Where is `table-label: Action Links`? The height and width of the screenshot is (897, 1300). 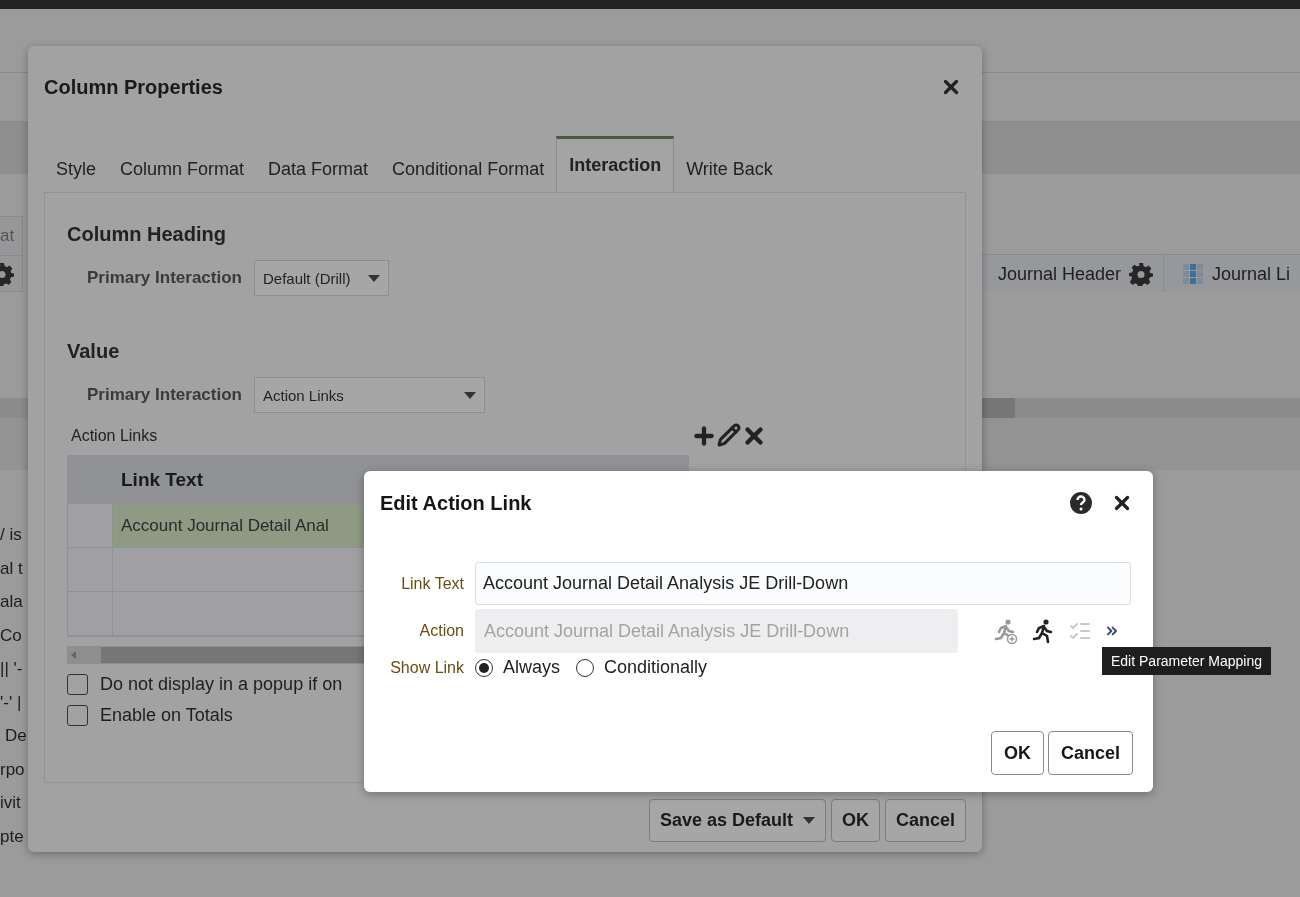
table-label: Action Links is located at coordinates (114, 436).